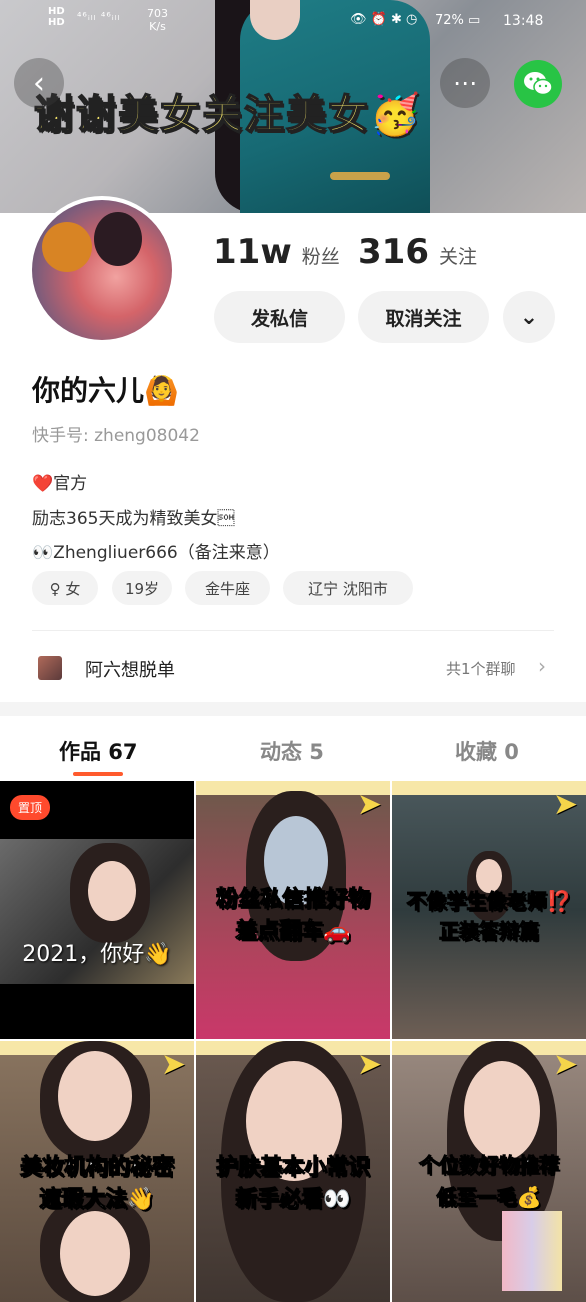 This screenshot has height=1302, width=586. I want to click on following-label: 关注, so click(457, 257).